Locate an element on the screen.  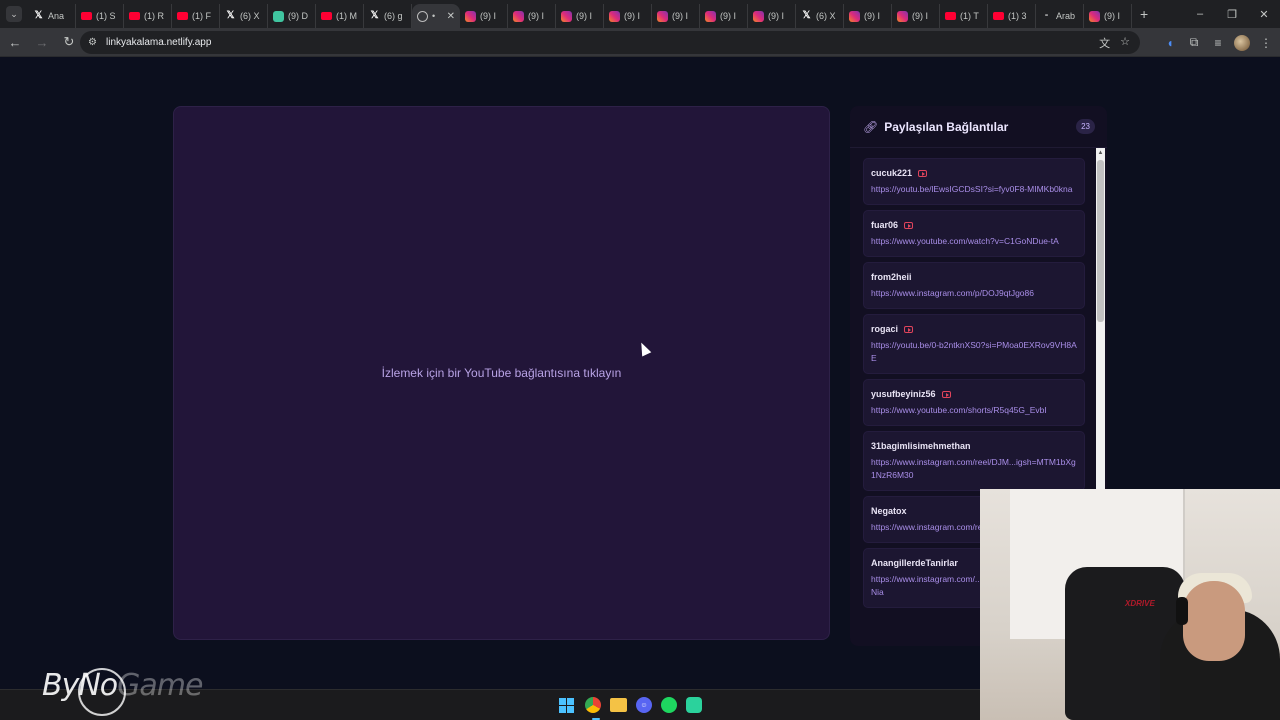
maximize-button: ❐ is located at coordinates (1232, 14).